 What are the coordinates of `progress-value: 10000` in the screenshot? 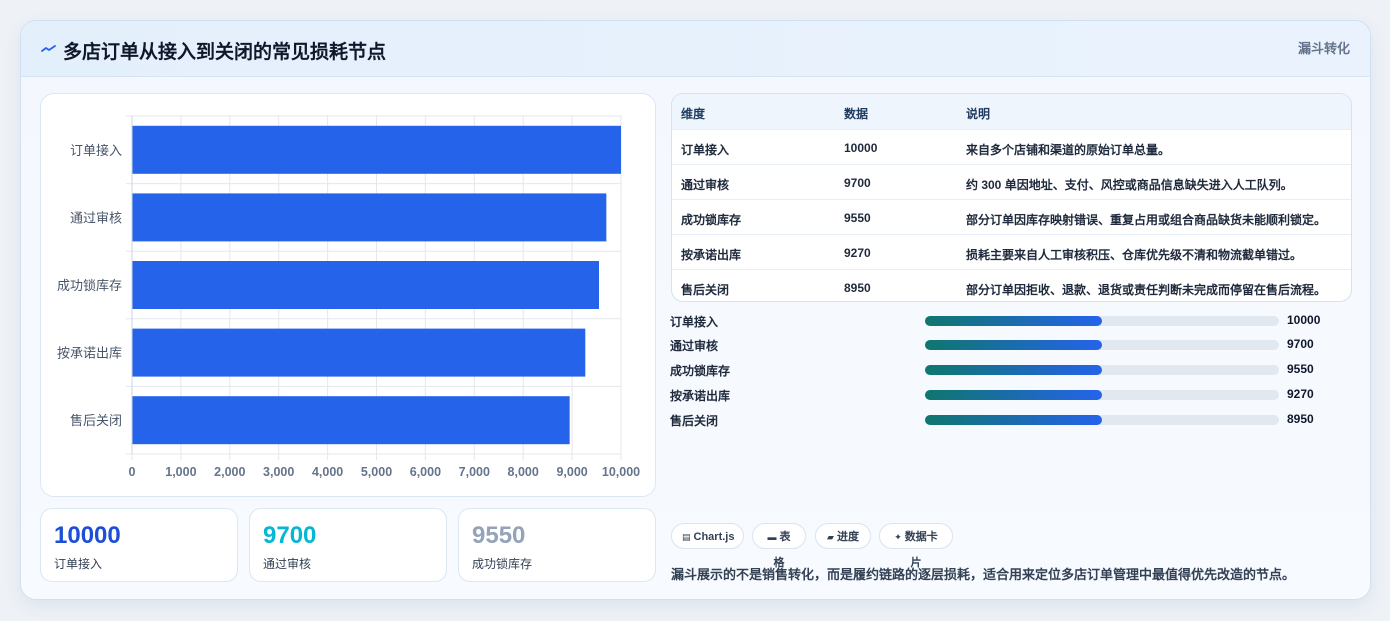 It's located at (1304, 320).